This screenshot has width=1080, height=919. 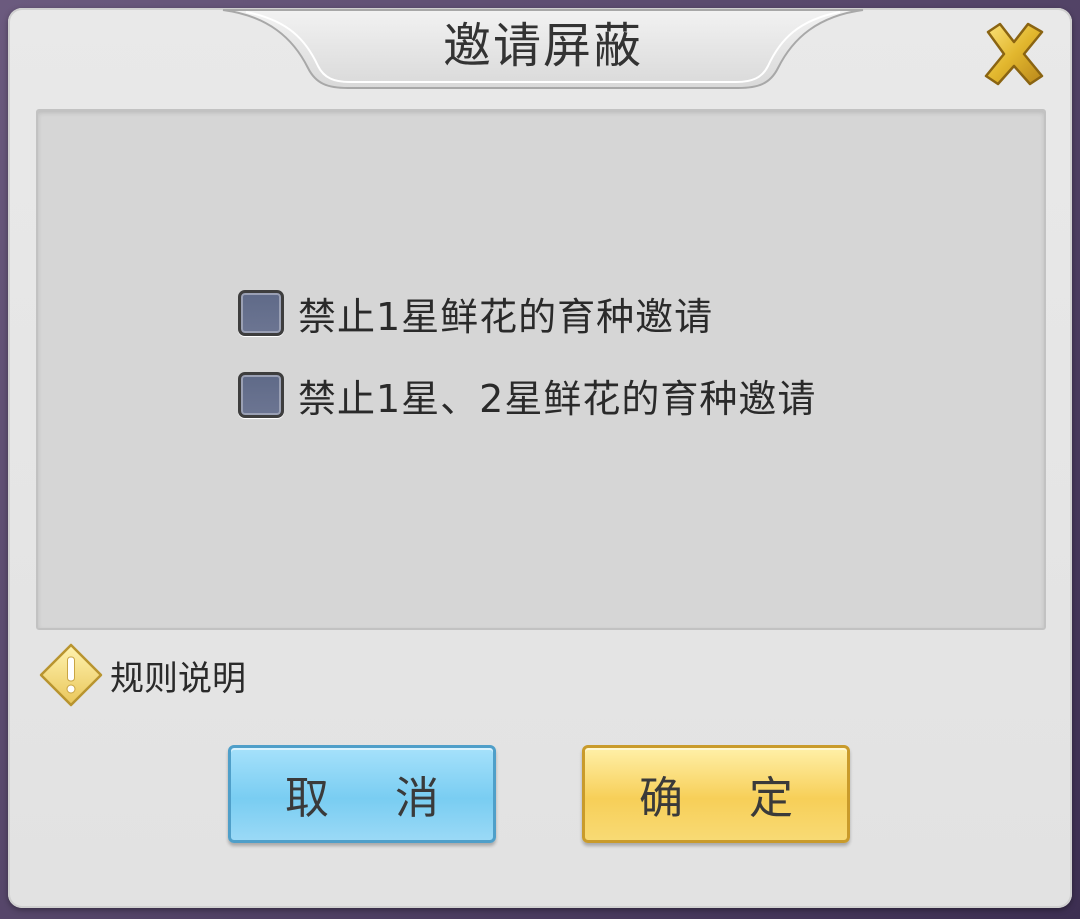 I want to click on option-label: 禁止1星鲜花的育种邀请, so click(x=506, y=316).